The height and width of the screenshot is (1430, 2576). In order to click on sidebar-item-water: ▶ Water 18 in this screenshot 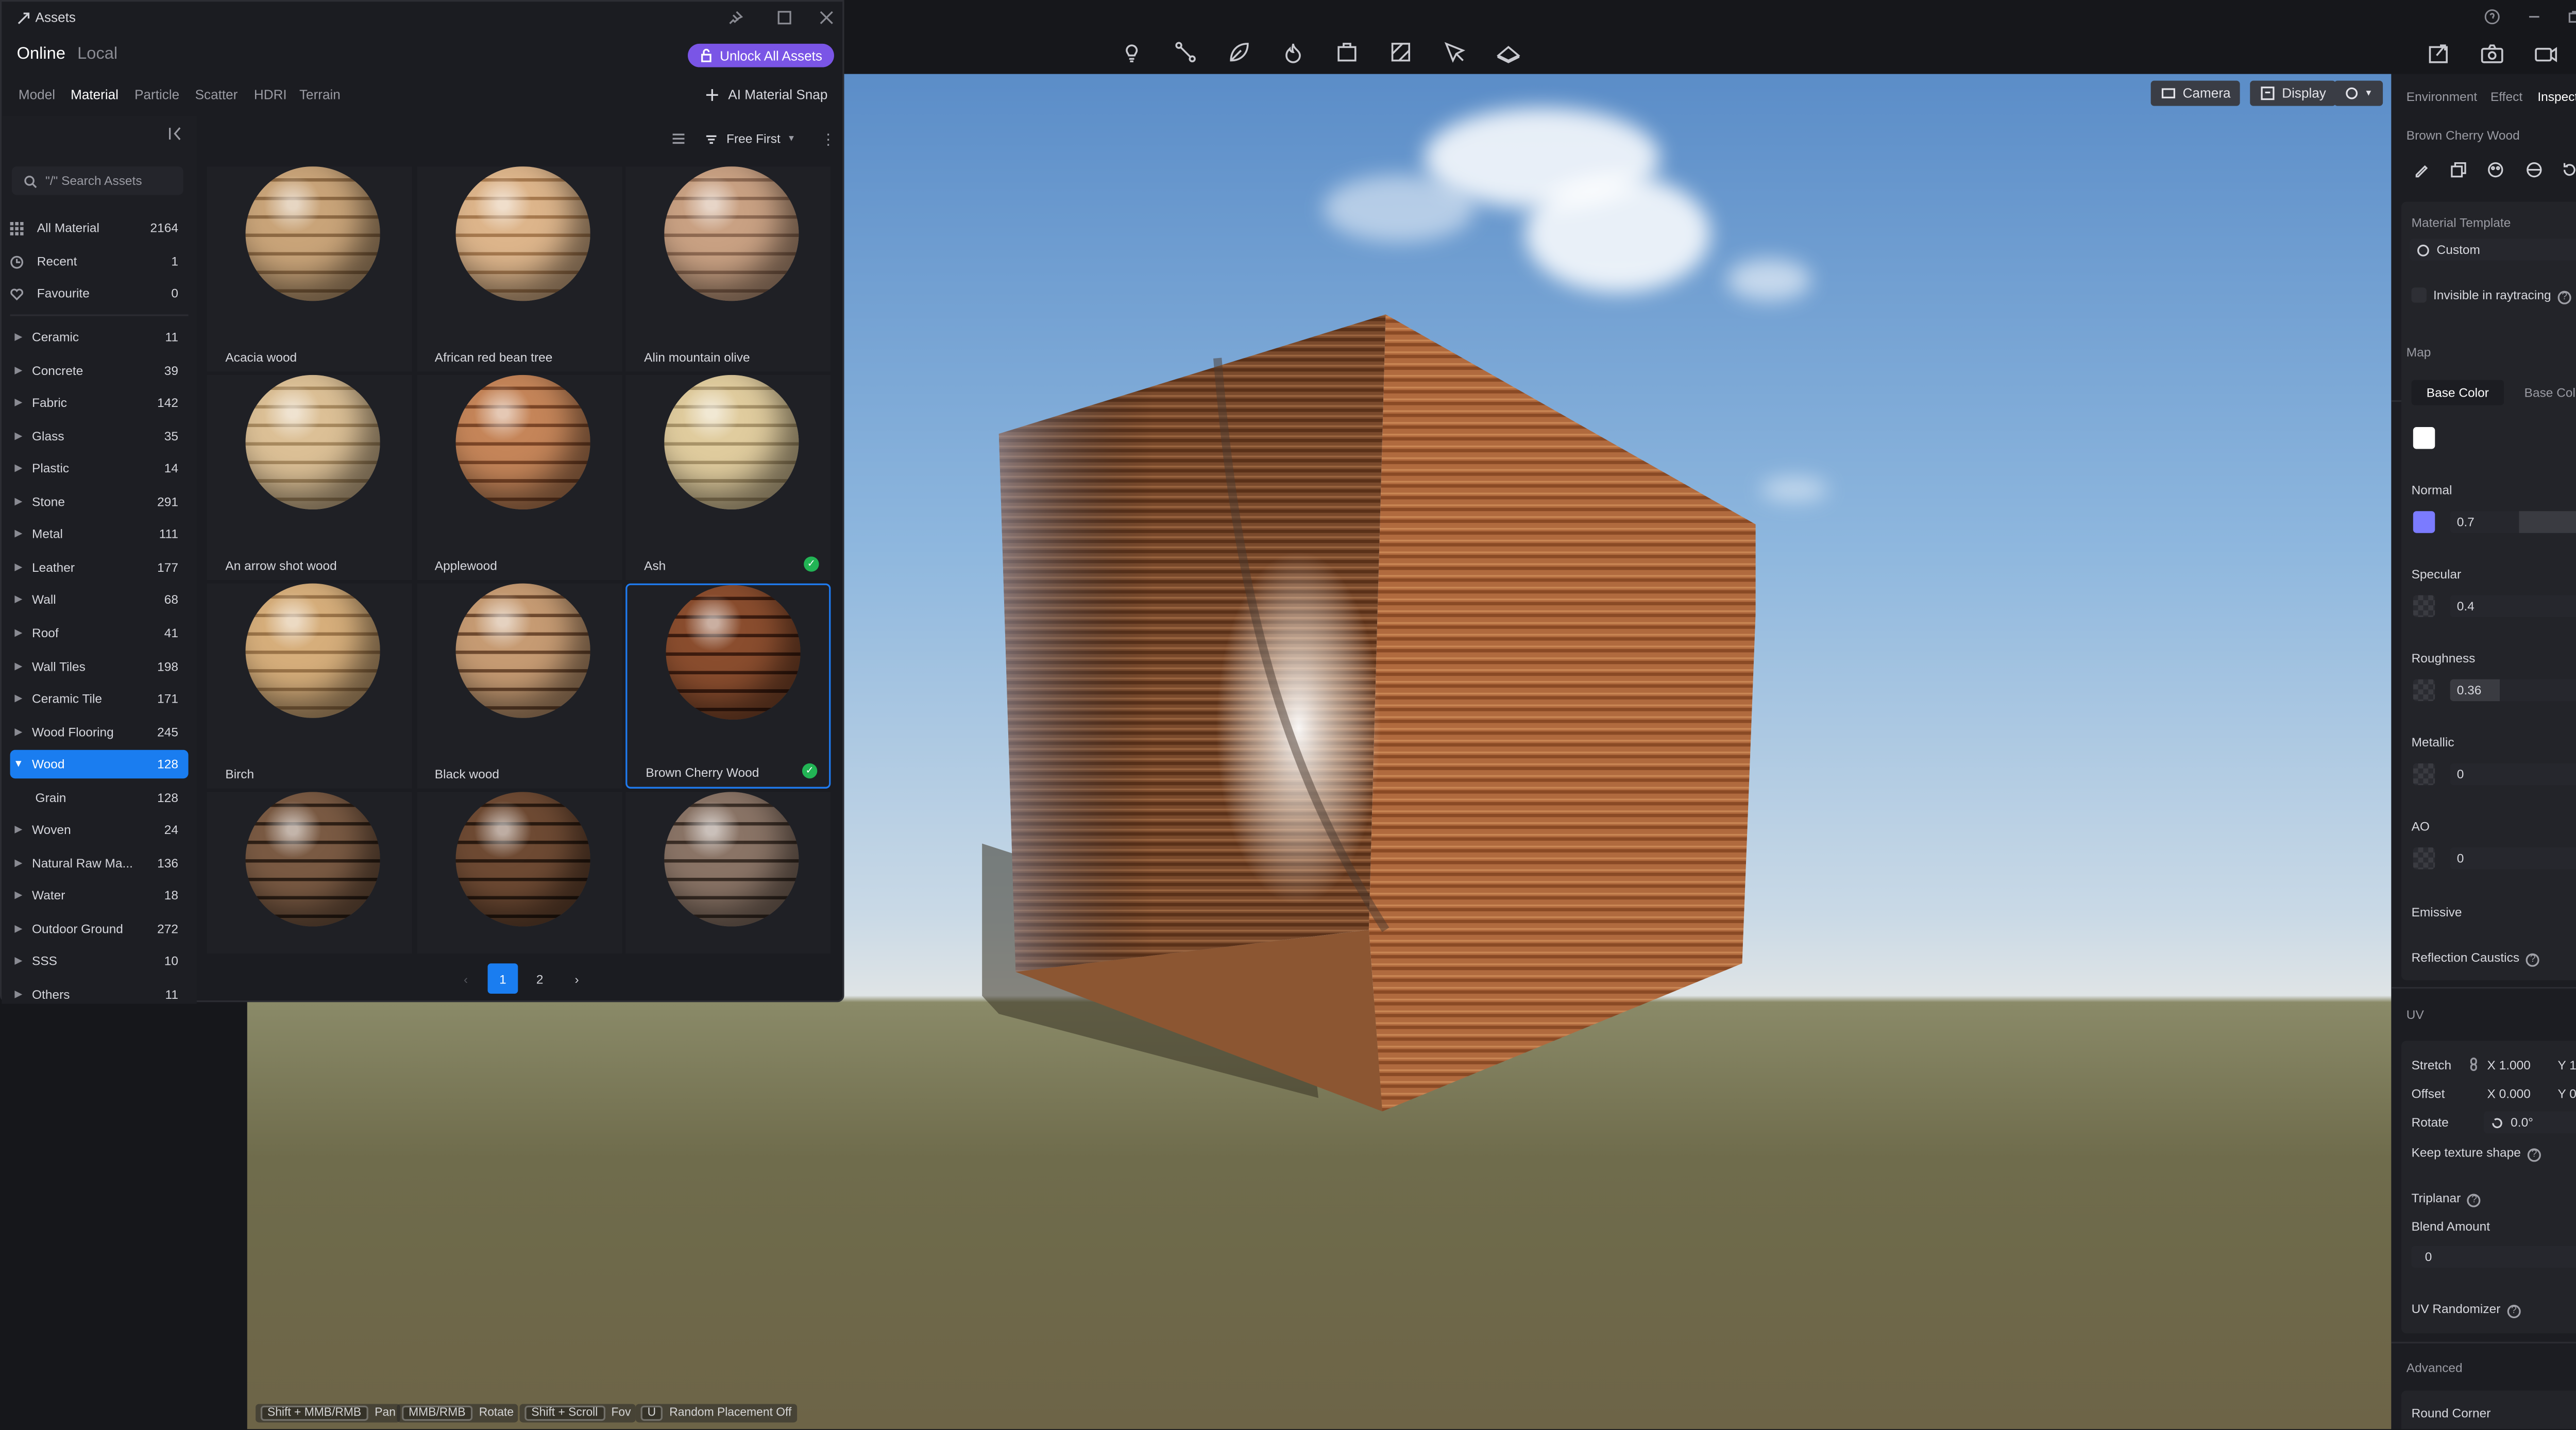, I will do `click(99, 895)`.